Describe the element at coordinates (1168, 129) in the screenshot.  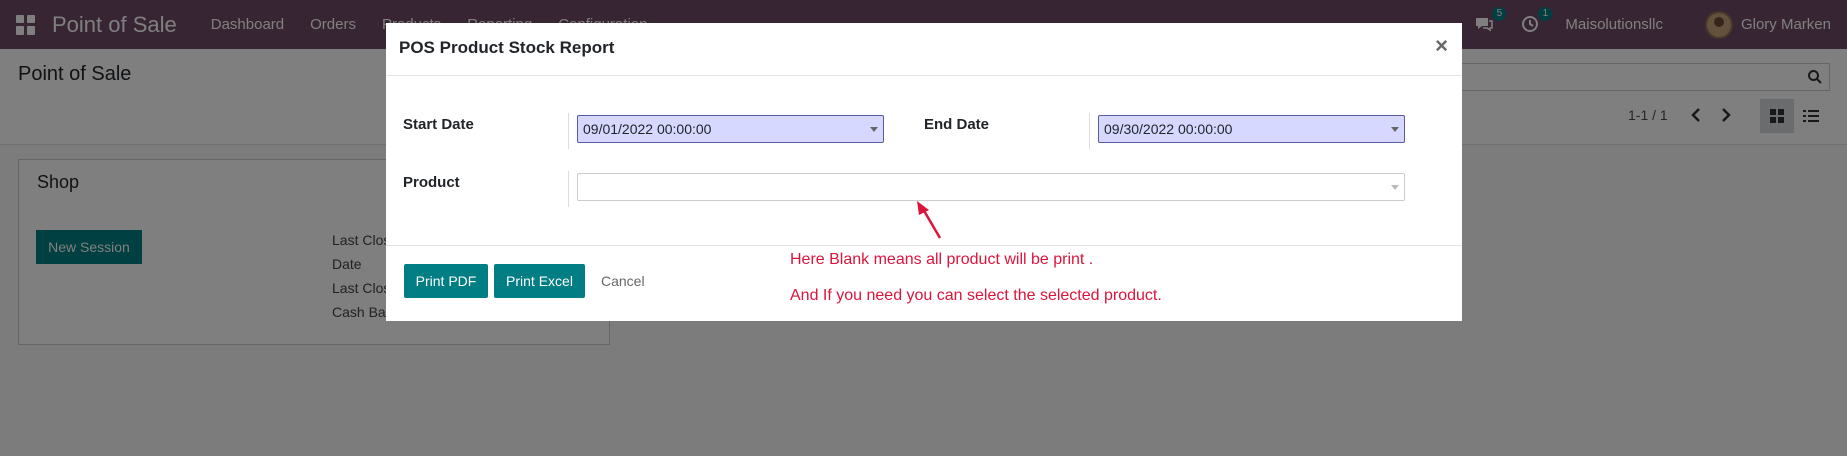
I see `end-date-value: 09/30/2022 00:00:00` at that location.